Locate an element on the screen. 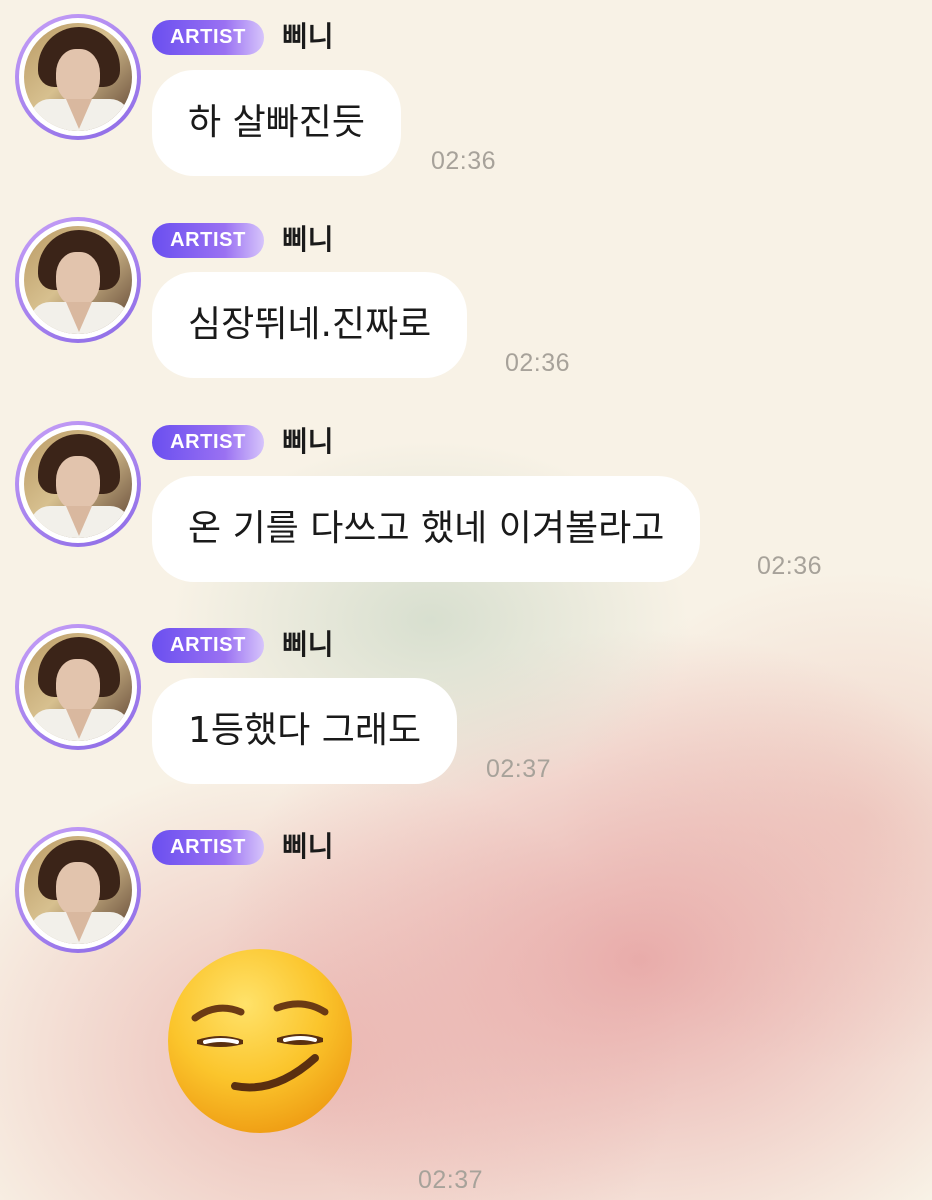 The height and width of the screenshot is (1200, 932). smirking-face-icon is located at coordinates (260, 1041).